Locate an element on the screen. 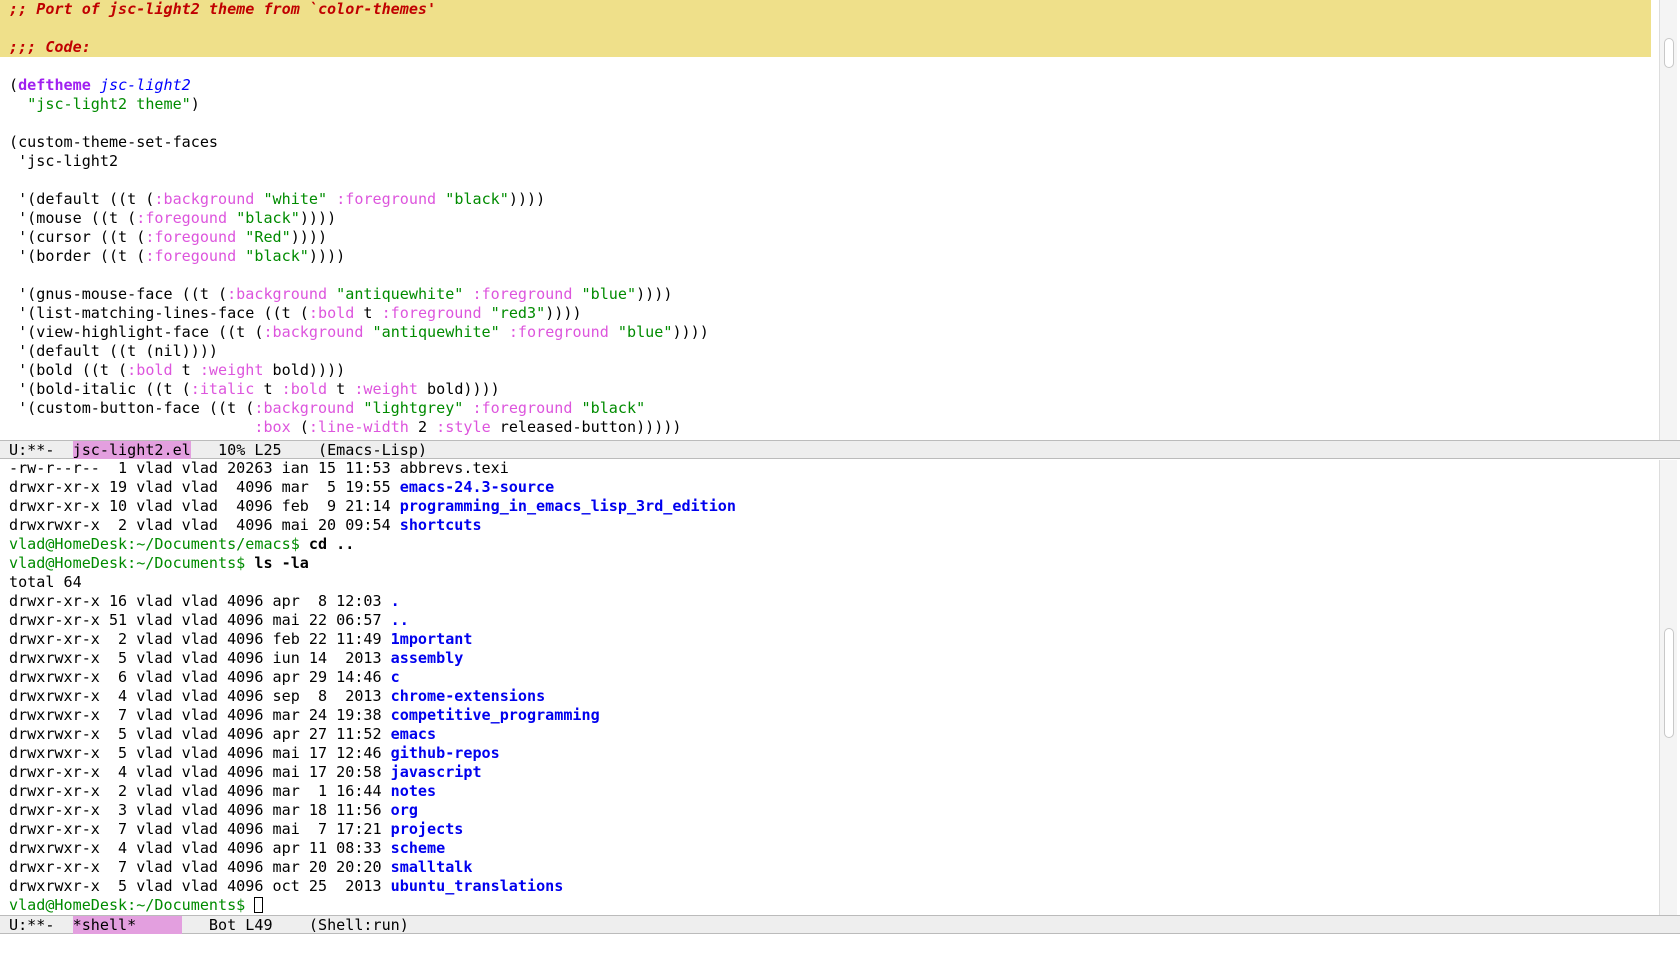  directory-name: emacs is located at coordinates (413, 734).